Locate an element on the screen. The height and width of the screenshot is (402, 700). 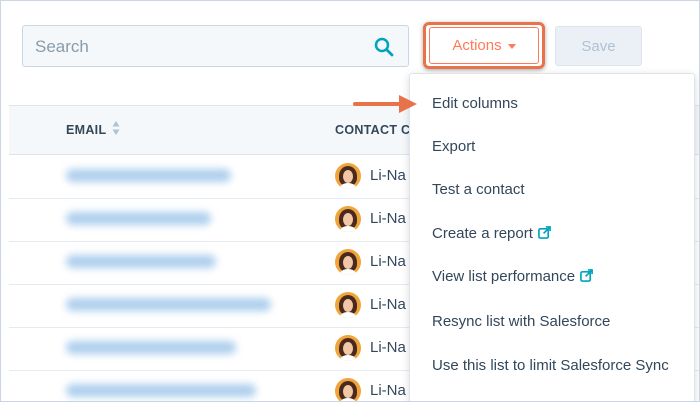
menu-item-limit-salesforce-sync: Use this list to limit Salesforce Sync is located at coordinates (552, 365).